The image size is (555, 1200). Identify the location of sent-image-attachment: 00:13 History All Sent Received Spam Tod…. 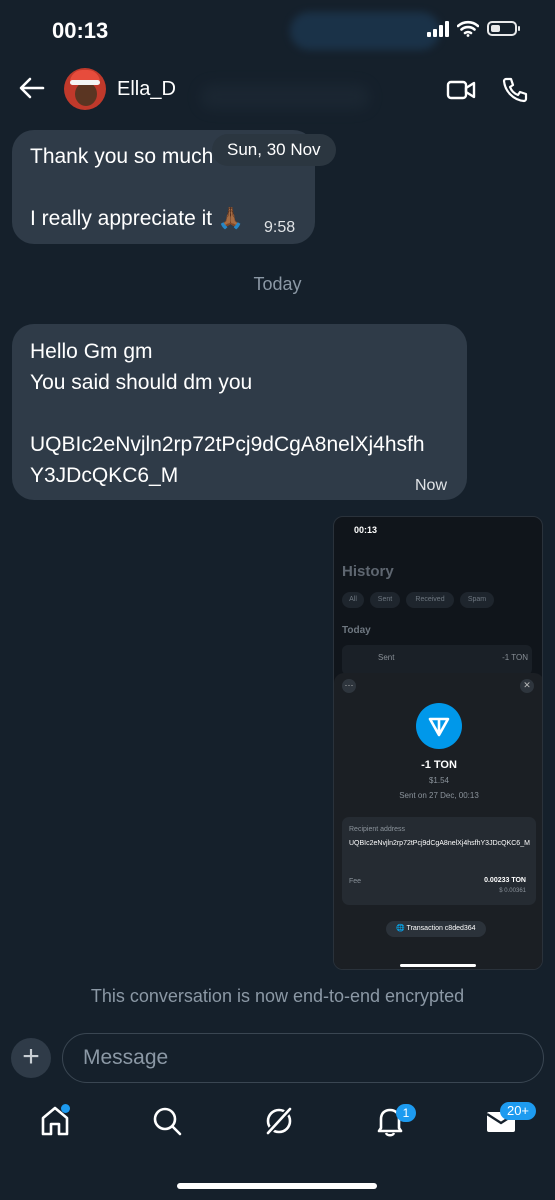
(438, 743).